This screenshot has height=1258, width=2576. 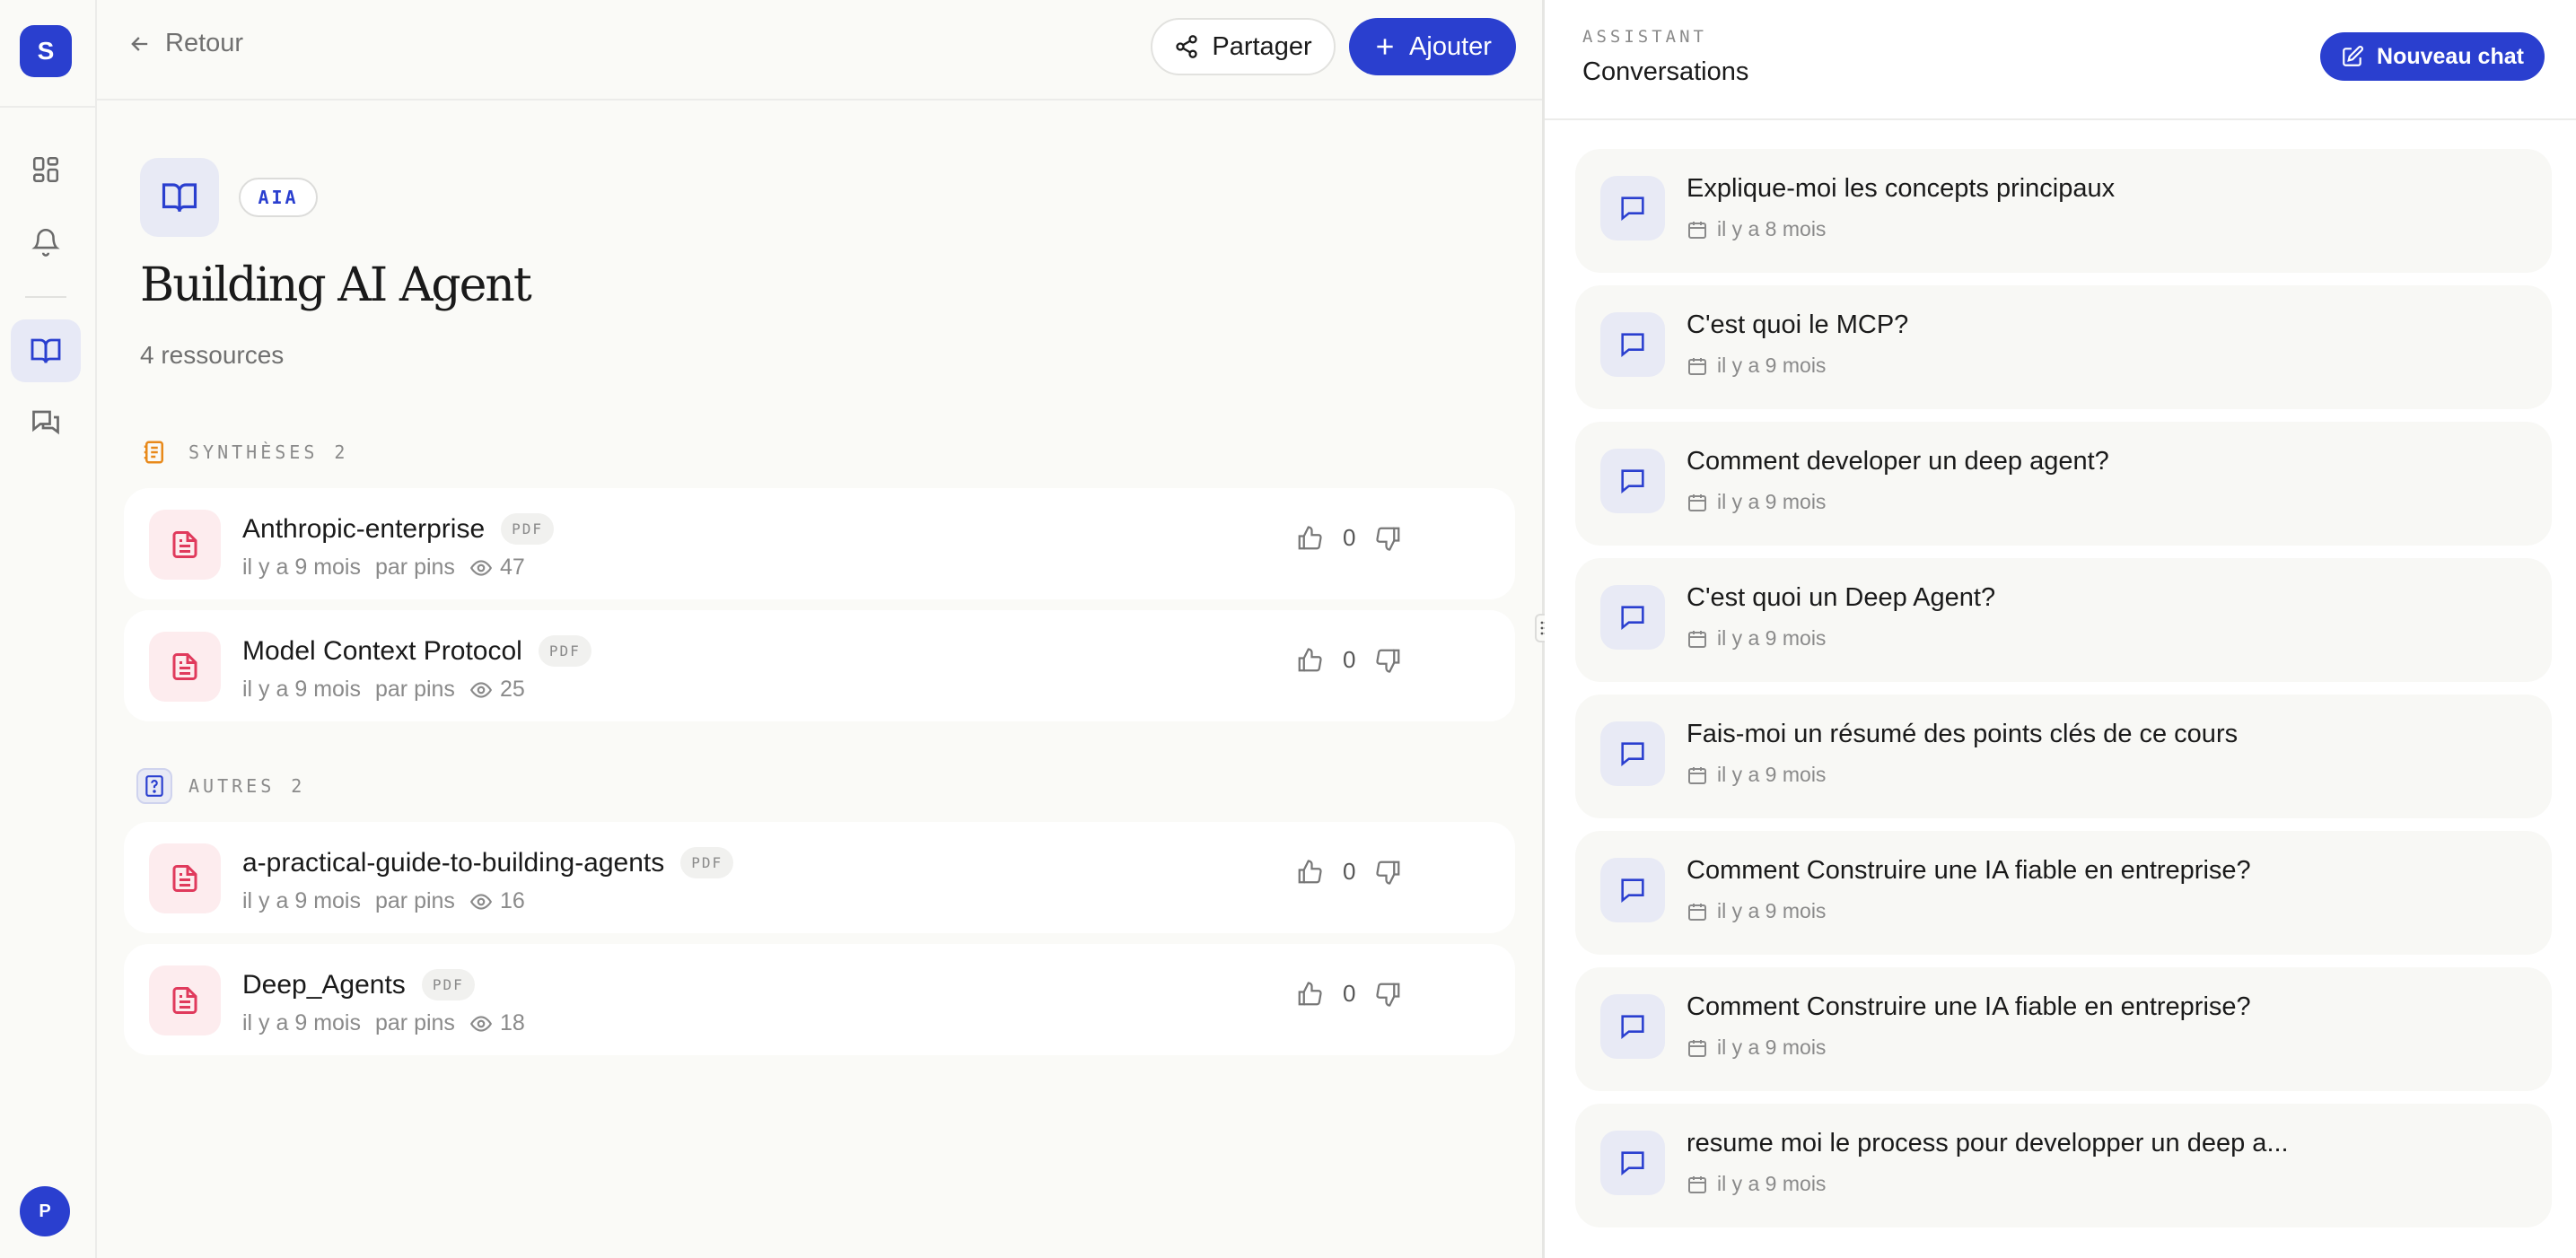 I want to click on page-title: Building AI Agent, so click(x=336, y=285).